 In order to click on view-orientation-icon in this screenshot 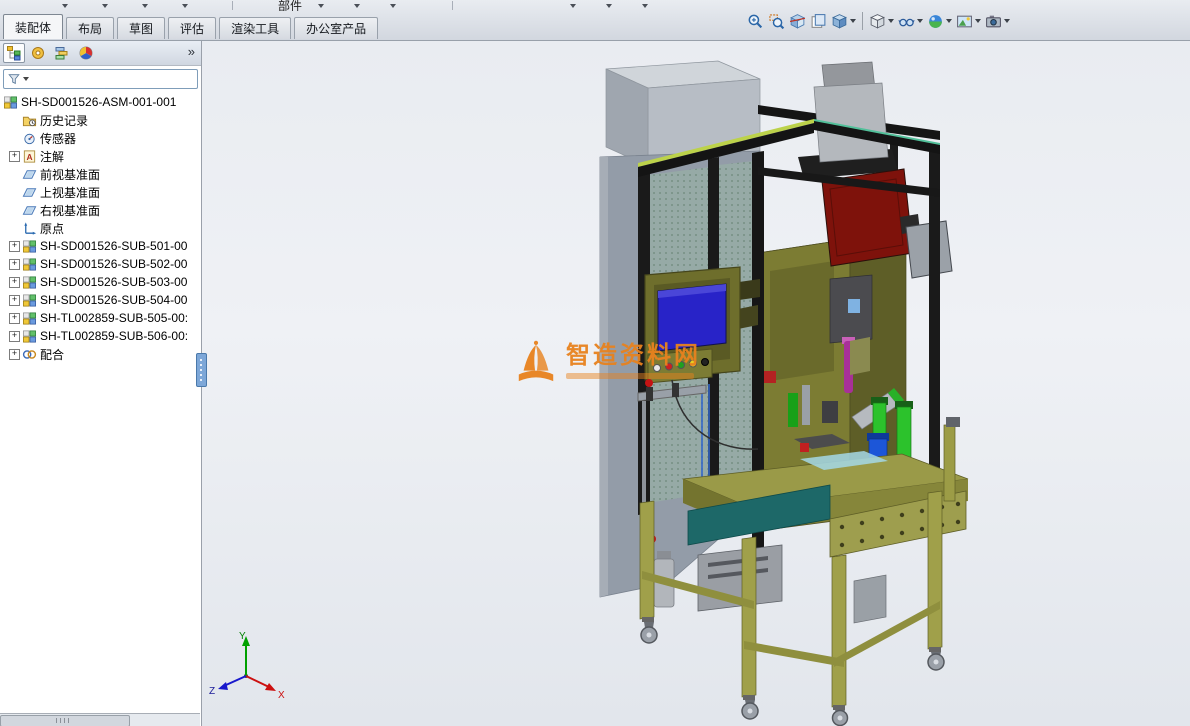, I will do `click(839, 21)`.